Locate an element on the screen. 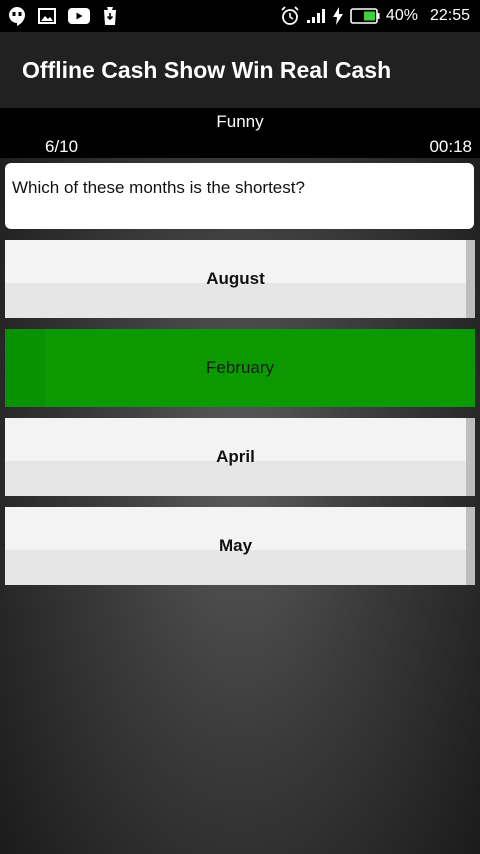 The height and width of the screenshot is (854, 480). app-title: Offline Cash Show Win Real Cash is located at coordinates (207, 69).